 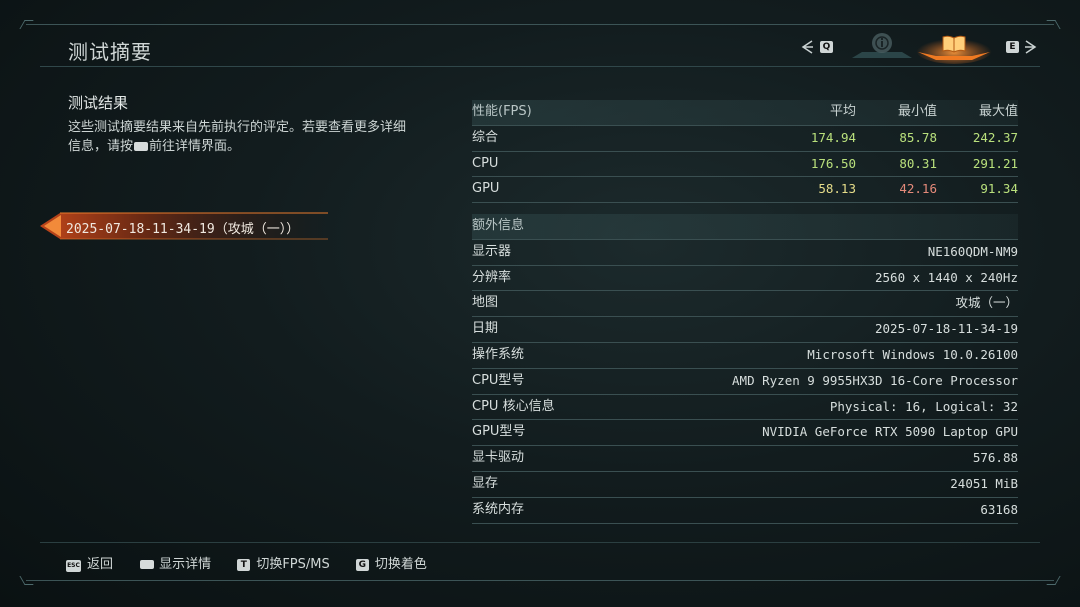 I want to click on avg-value: 174.94, so click(x=833, y=137).